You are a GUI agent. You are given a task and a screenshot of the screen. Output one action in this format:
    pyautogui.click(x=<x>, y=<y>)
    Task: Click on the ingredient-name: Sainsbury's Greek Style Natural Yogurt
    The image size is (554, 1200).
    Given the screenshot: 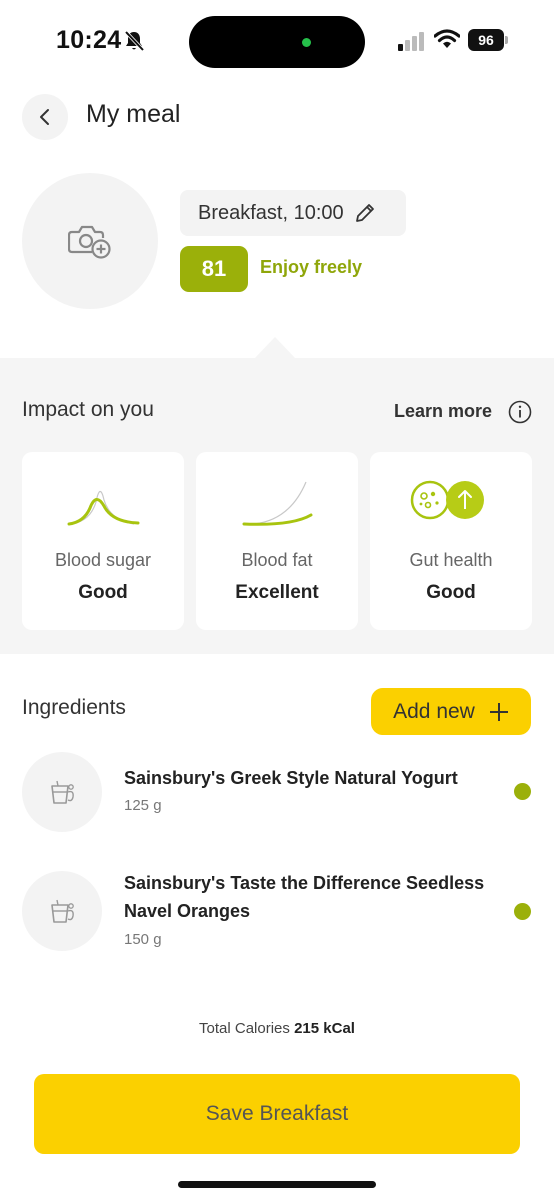 What is the action you would take?
    pyautogui.click(x=291, y=778)
    